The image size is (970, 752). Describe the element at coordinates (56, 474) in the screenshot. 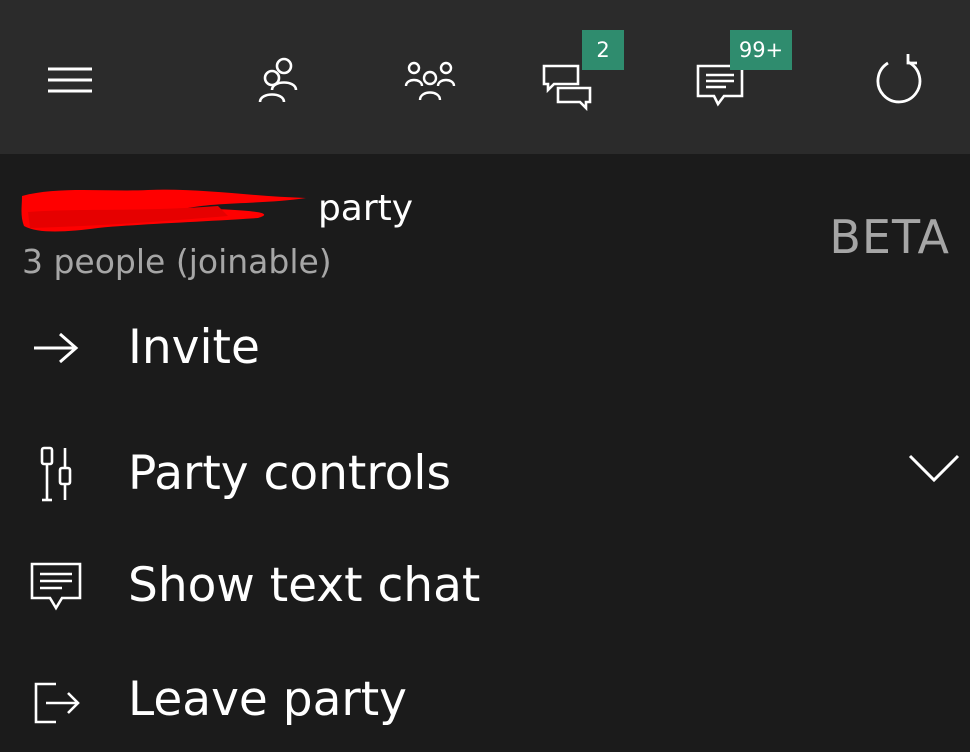

I see `party-controls-icon` at that location.